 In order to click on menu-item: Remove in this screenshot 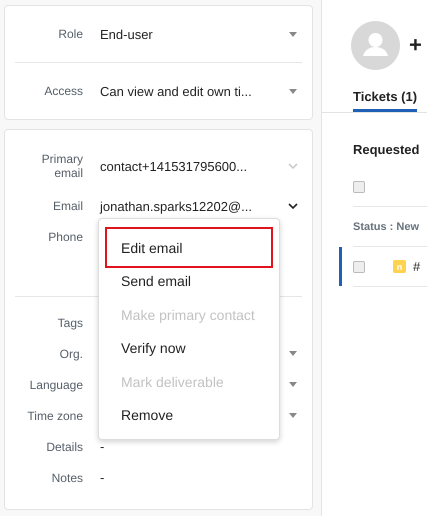, I will do `click(189, 415)`.